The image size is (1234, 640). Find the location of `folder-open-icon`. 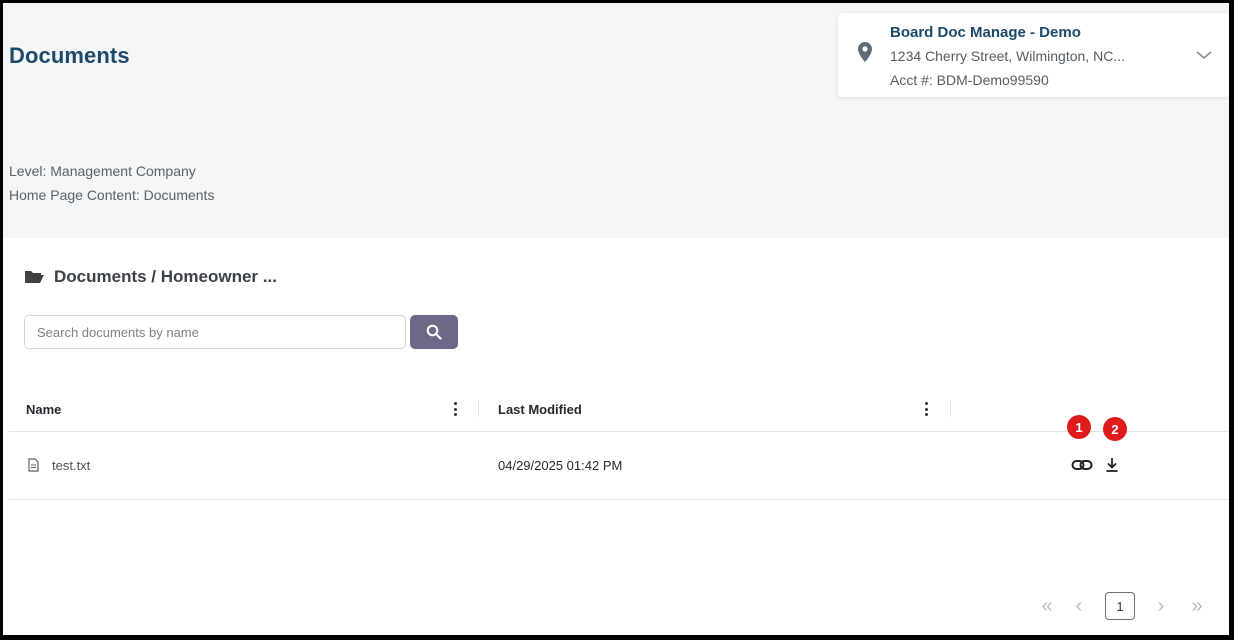

folder-open-icon is located at coordinates (34, 277).